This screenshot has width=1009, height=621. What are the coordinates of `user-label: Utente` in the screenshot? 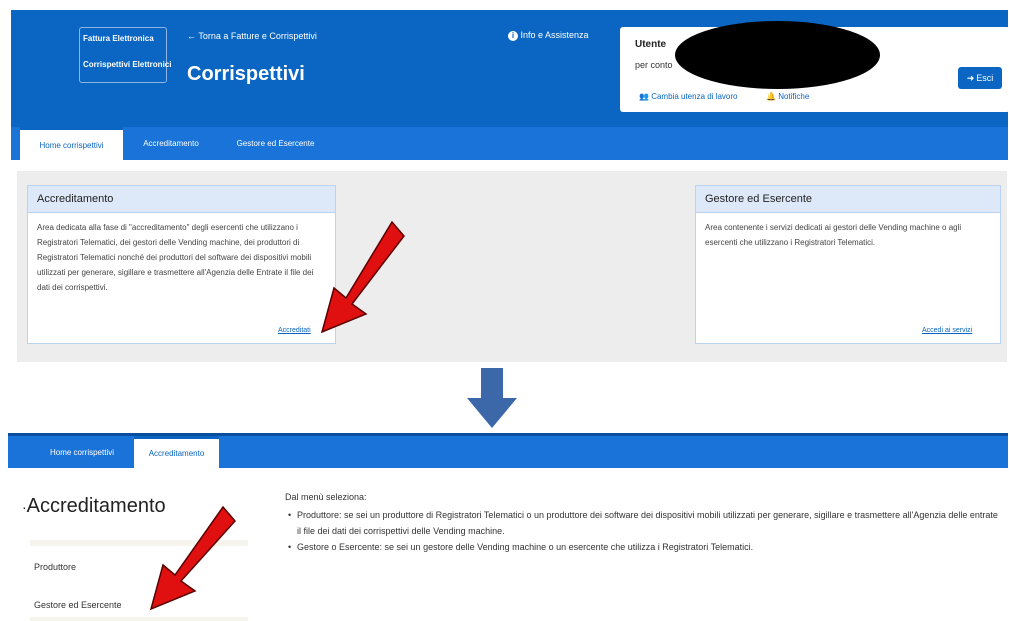 It's located at (651, 44).